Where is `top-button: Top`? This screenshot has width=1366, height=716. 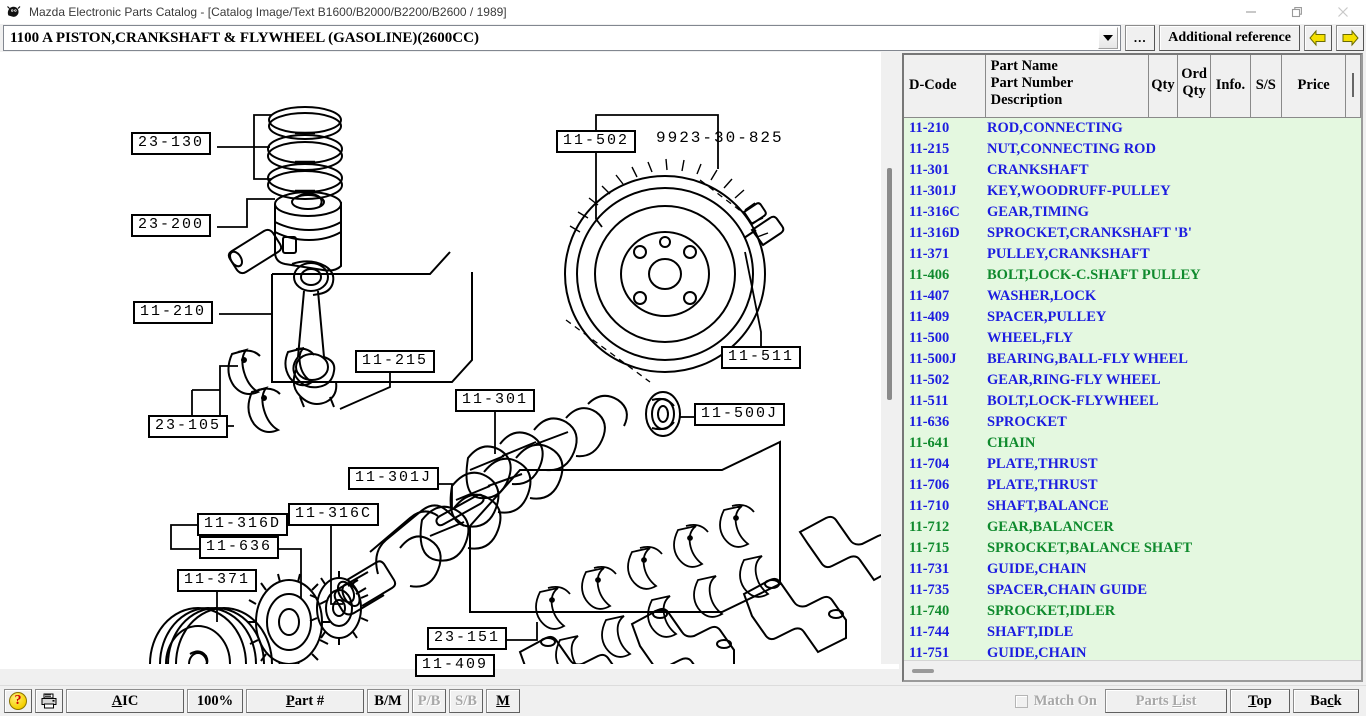 top-button: Top is located at coordinates (1260, 701).